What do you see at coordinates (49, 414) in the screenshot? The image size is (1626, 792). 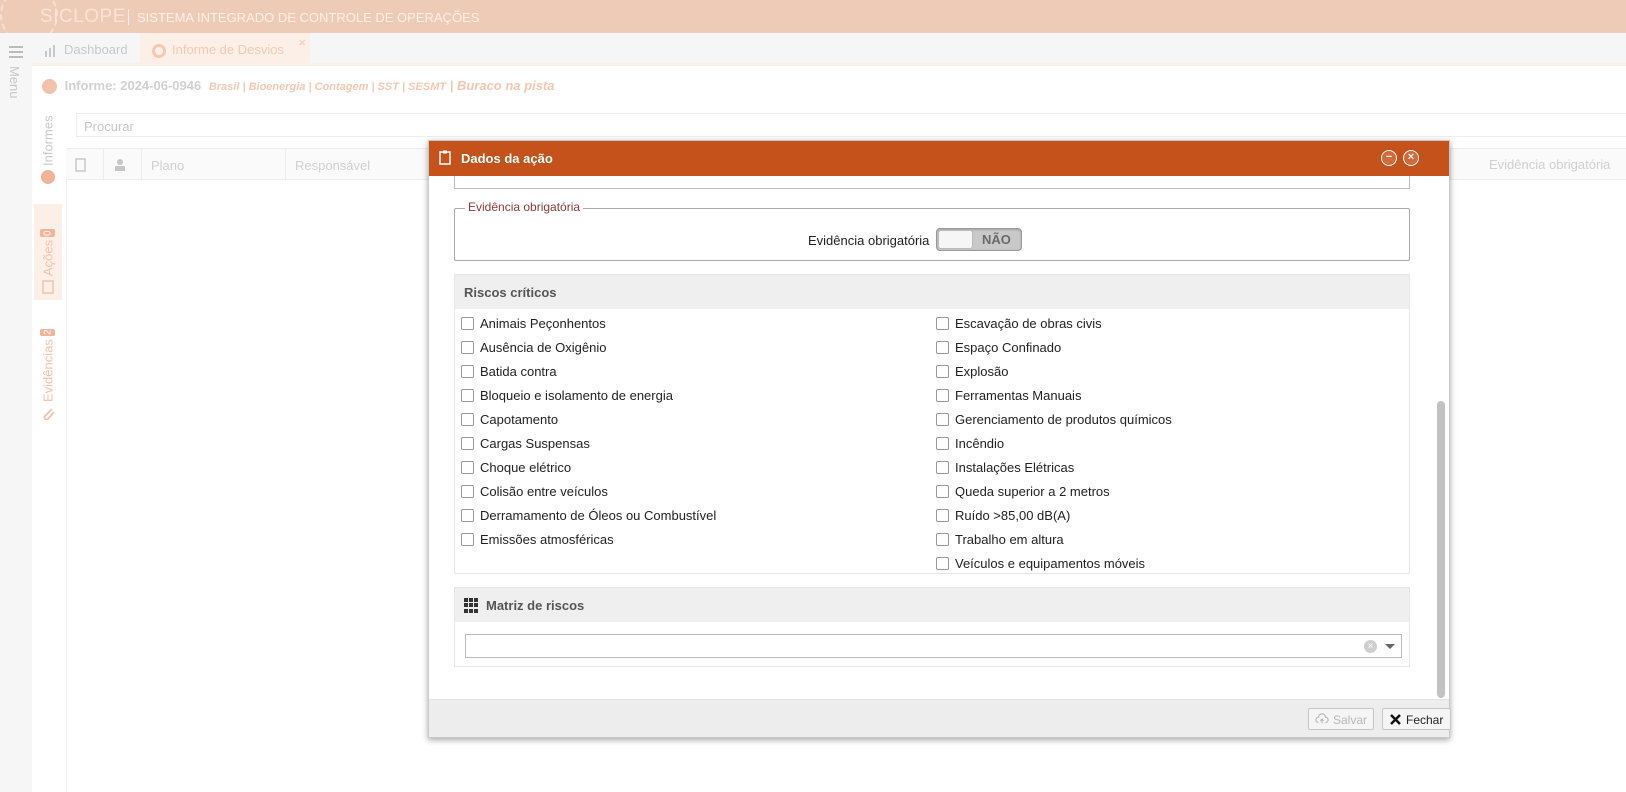 I see `paperclip-icon` at bounding box center [49, 414].